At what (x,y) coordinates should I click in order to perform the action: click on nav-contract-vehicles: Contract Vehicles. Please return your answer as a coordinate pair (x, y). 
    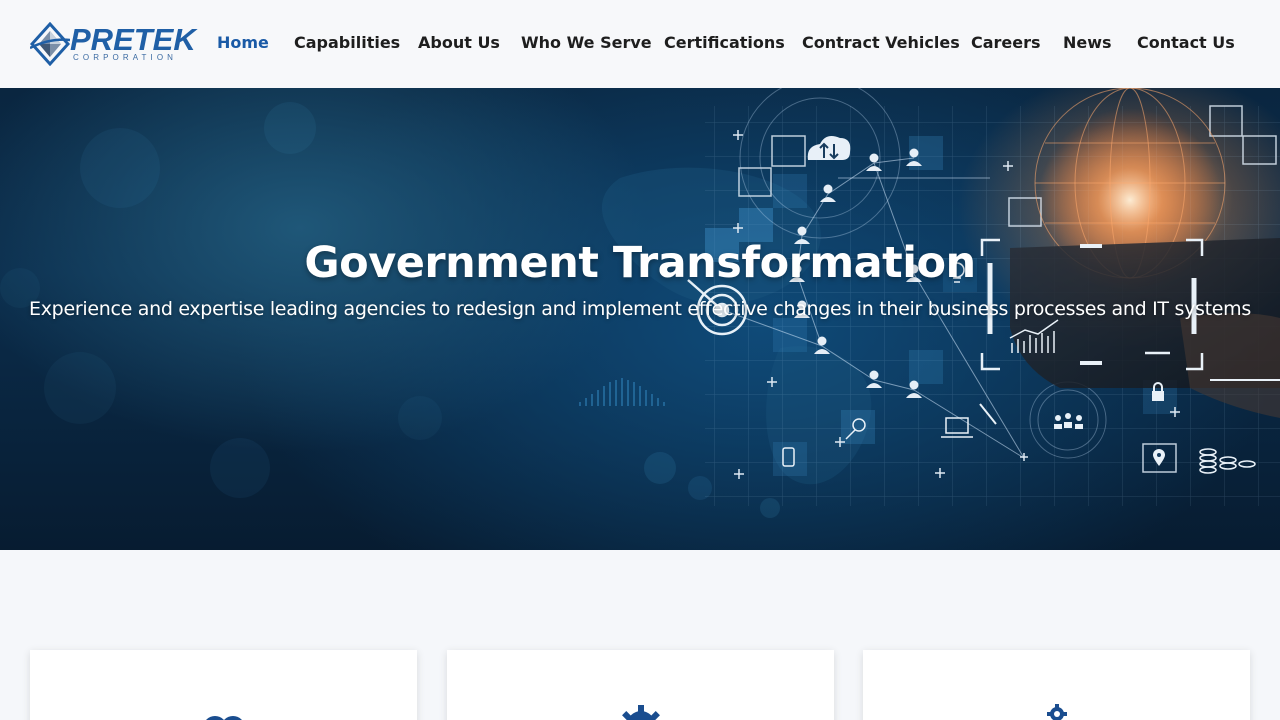
    Looking at the image, I should click on (881, 43).